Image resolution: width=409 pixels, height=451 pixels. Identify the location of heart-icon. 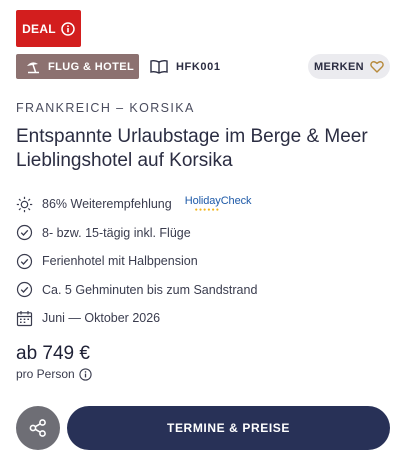
(377, 66).